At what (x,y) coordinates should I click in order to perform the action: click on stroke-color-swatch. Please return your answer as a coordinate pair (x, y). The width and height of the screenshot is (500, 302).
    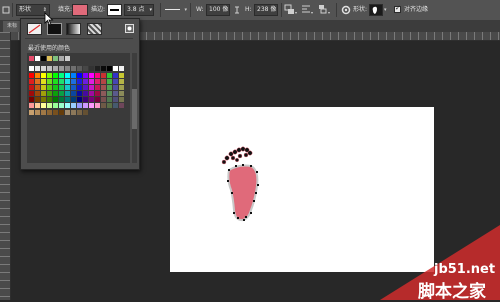
    Looking at the image, I should click on (114, 10).